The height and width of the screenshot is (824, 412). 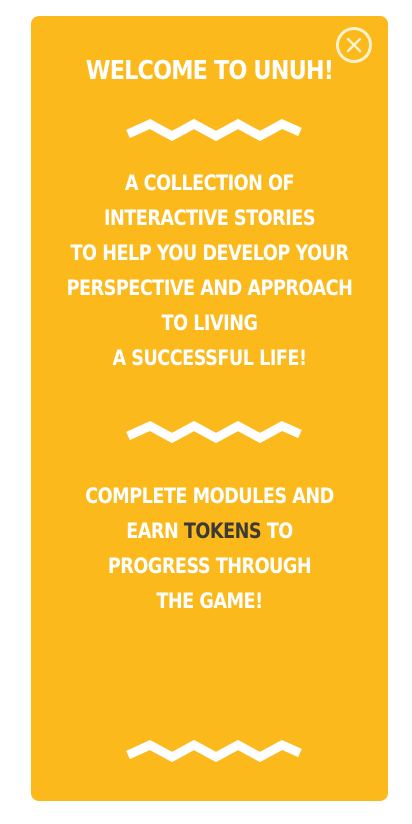 I want to click on progress-line: PROGRESS THROUGH, so click(x=209, y=566).